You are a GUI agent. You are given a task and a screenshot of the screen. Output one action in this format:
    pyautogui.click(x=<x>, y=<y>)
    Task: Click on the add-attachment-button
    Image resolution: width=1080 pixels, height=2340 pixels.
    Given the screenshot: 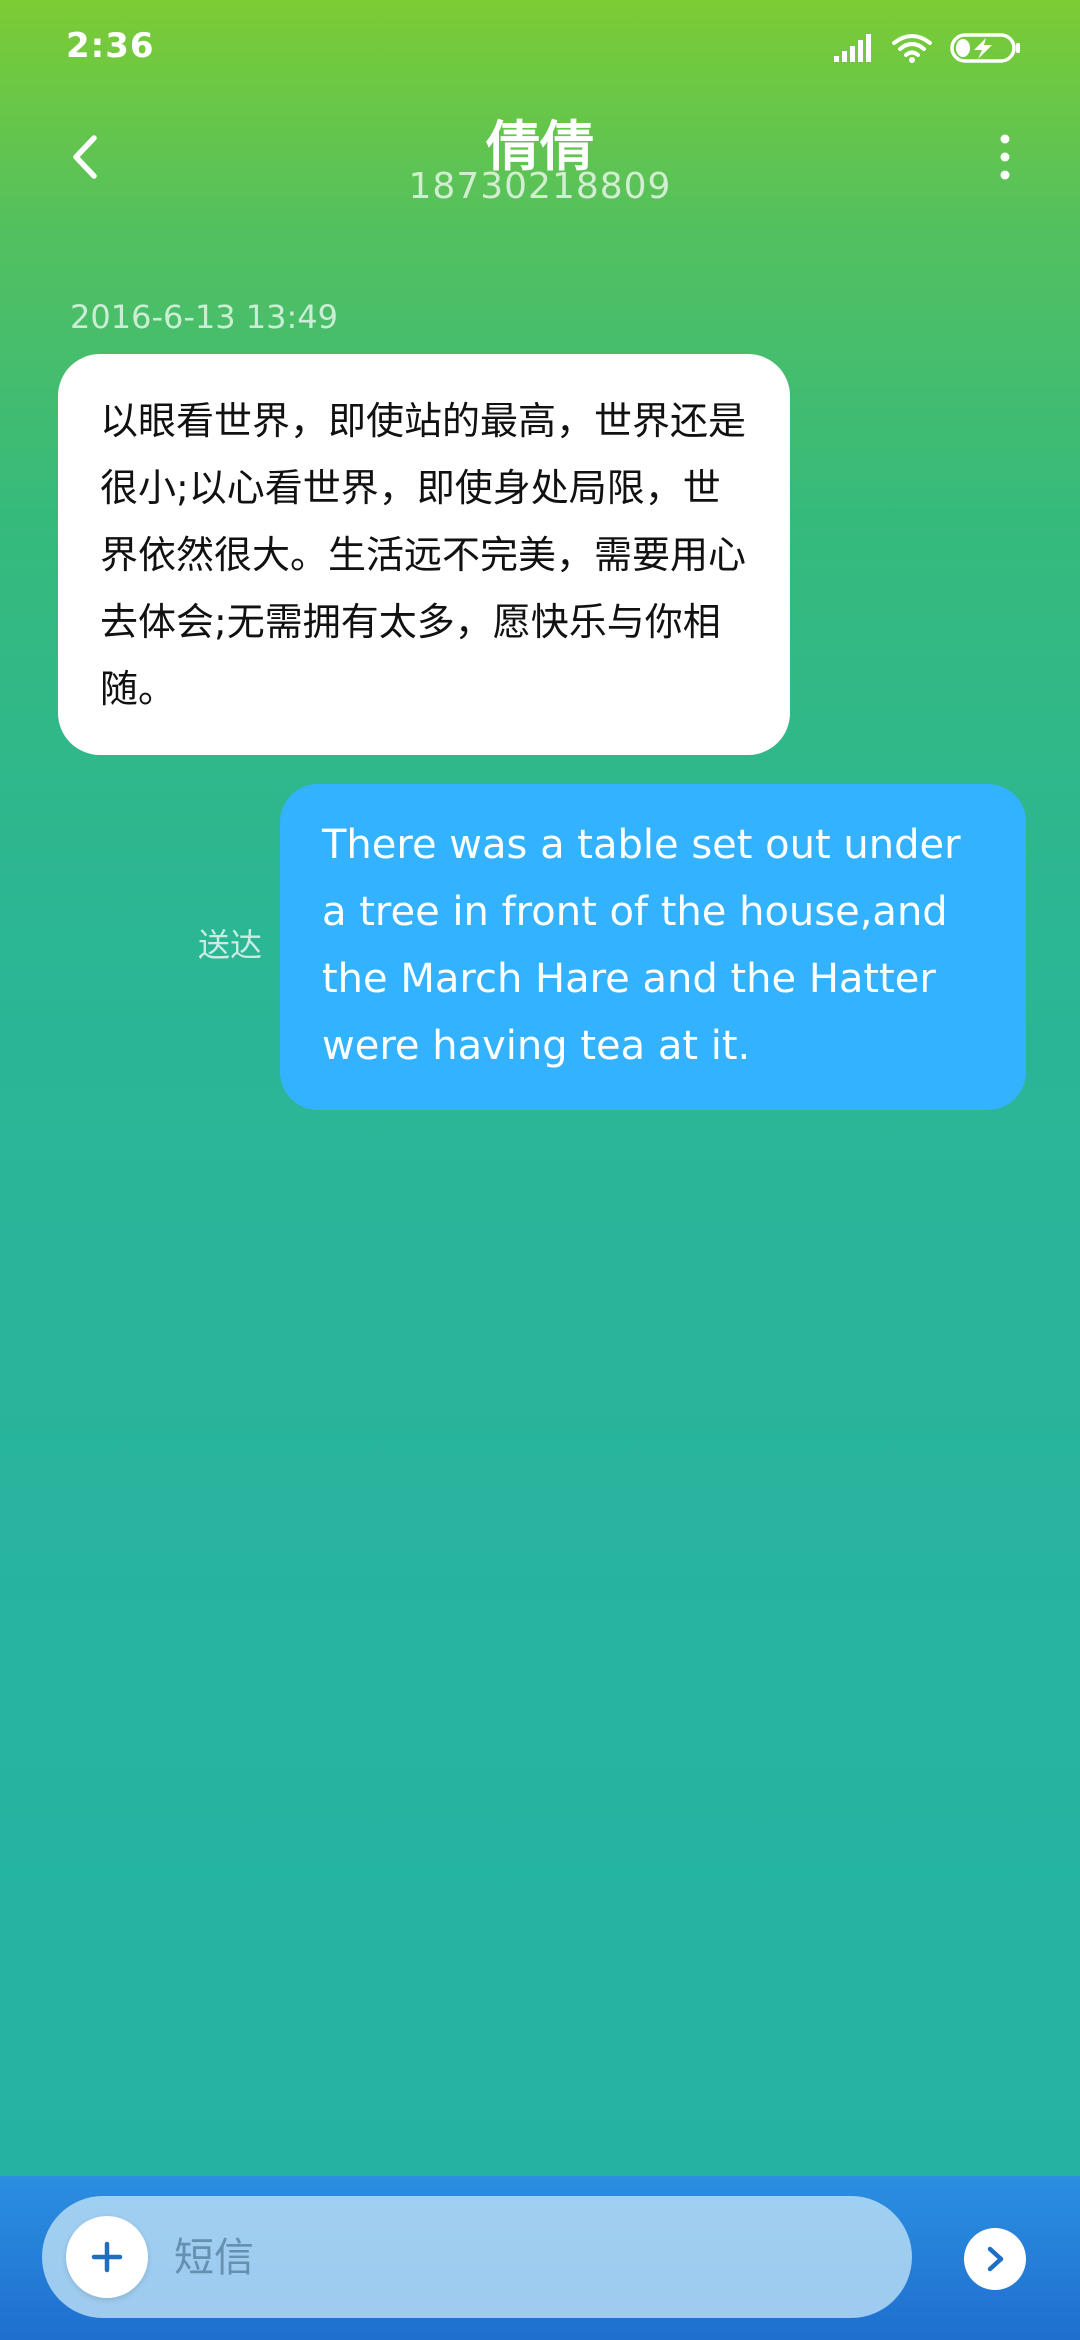 What is the action you would take?
    pyautogui.click(x=107, y=2257)
    